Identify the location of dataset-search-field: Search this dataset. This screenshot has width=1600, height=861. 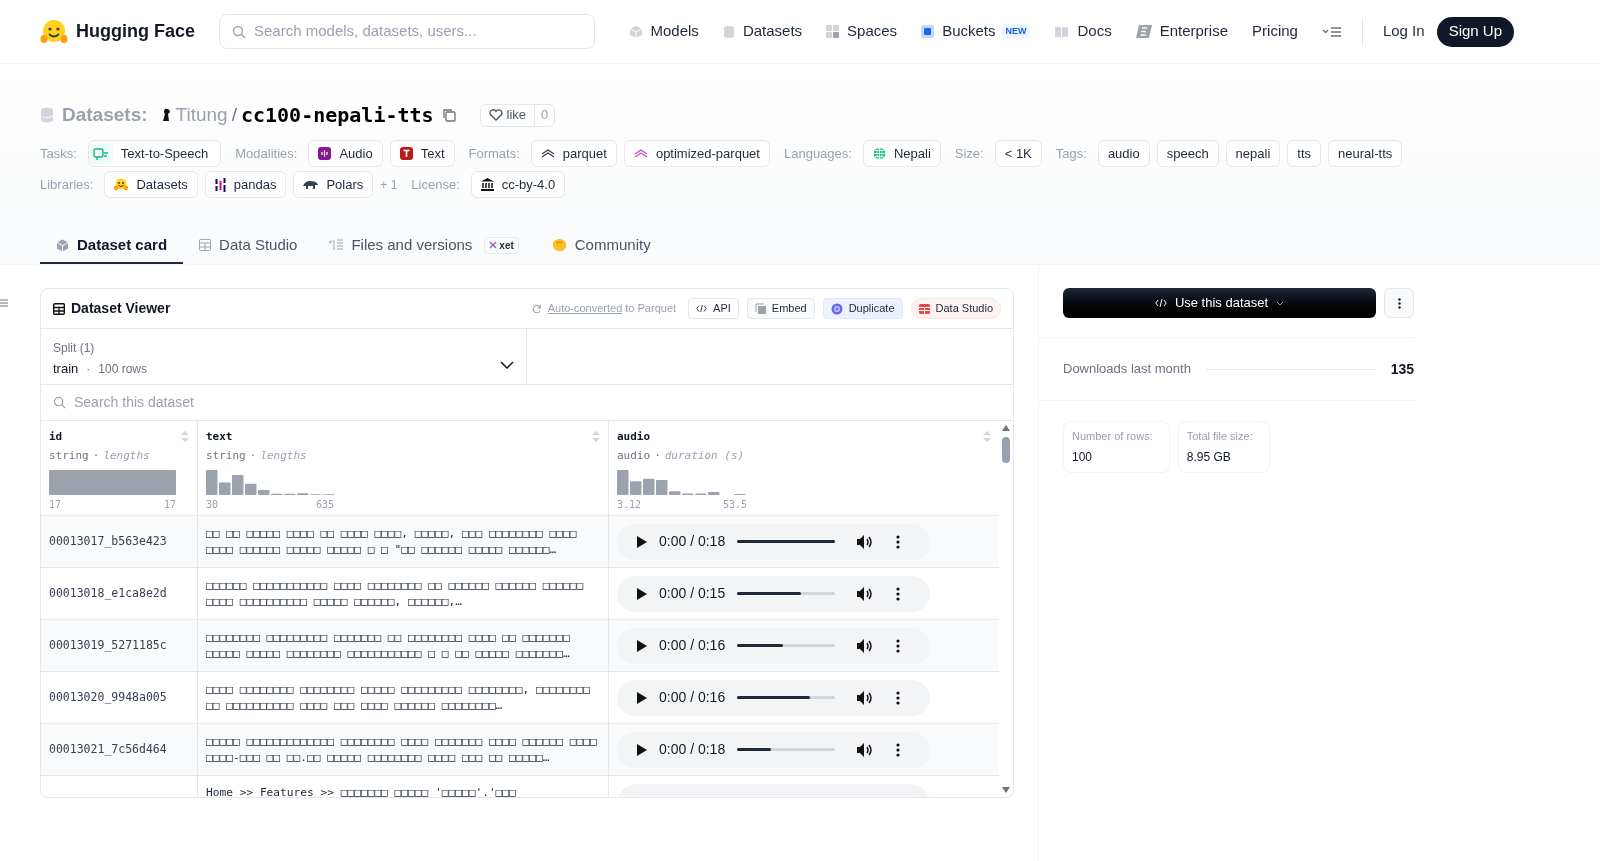
(527, 403).